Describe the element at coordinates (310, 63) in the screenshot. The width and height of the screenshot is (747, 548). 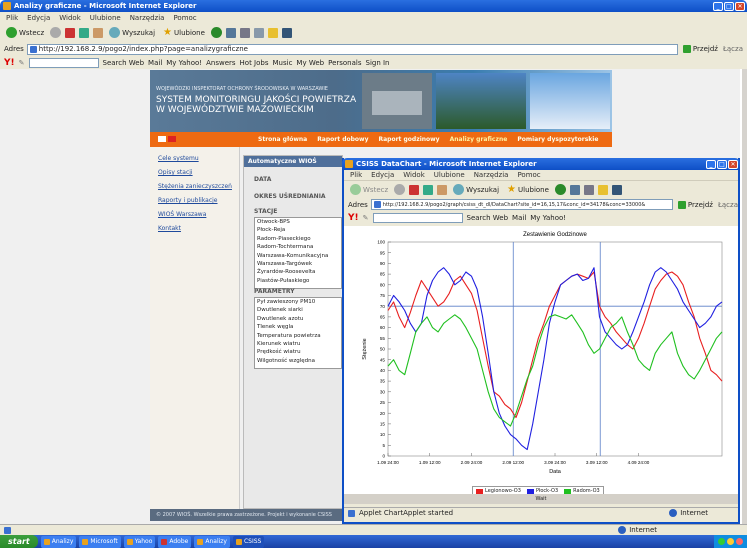
I see `yahoo-item: My Web` at that location.